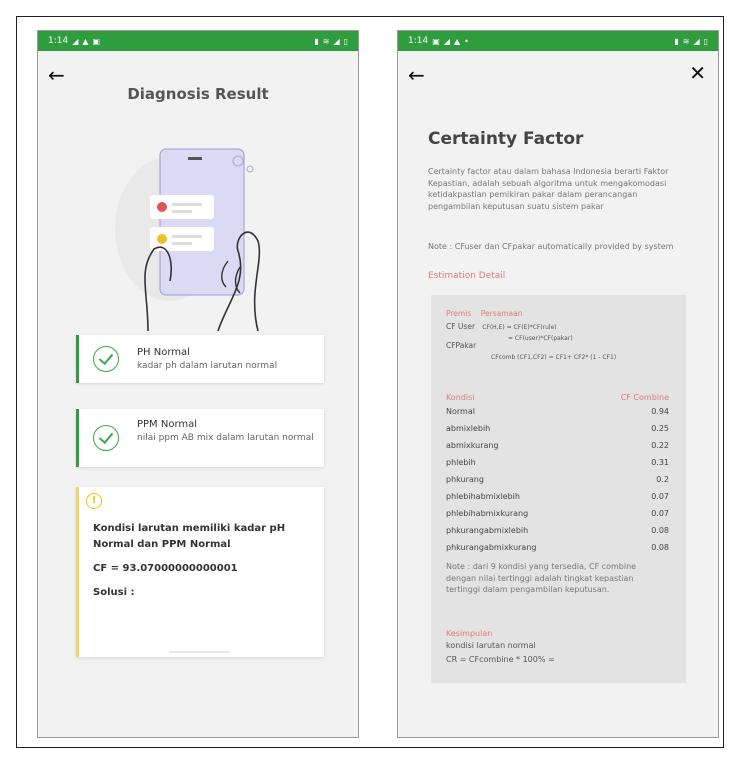 The image size is (743, 764). What do you see at coordinates (199, 652) in the screenshot?
I see `card-divider` at bounding box center [199, 652].